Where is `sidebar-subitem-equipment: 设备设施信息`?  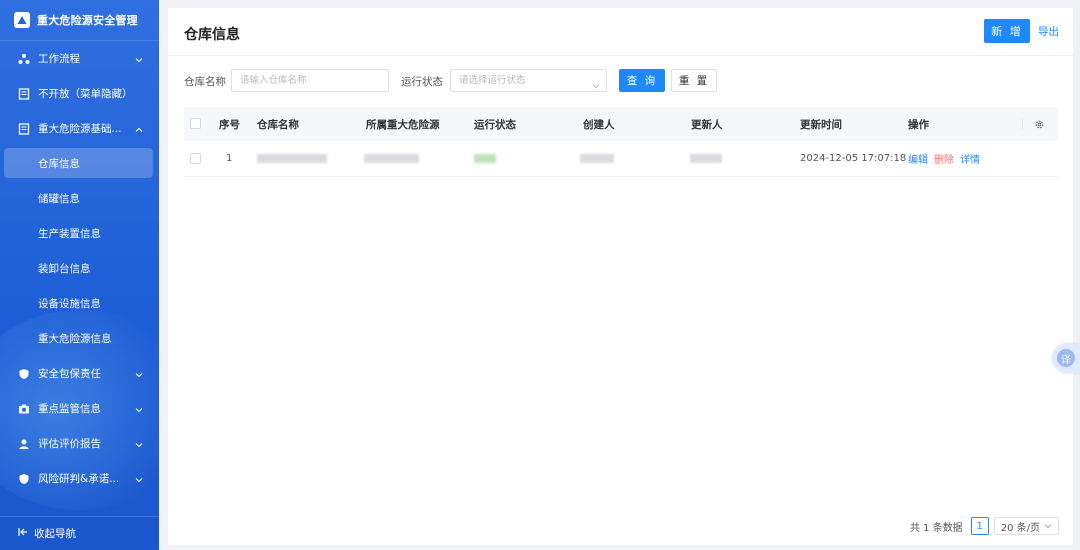
sidebar-subitem-equipment: 设备设施信息 is located at coordinates (79, 303).